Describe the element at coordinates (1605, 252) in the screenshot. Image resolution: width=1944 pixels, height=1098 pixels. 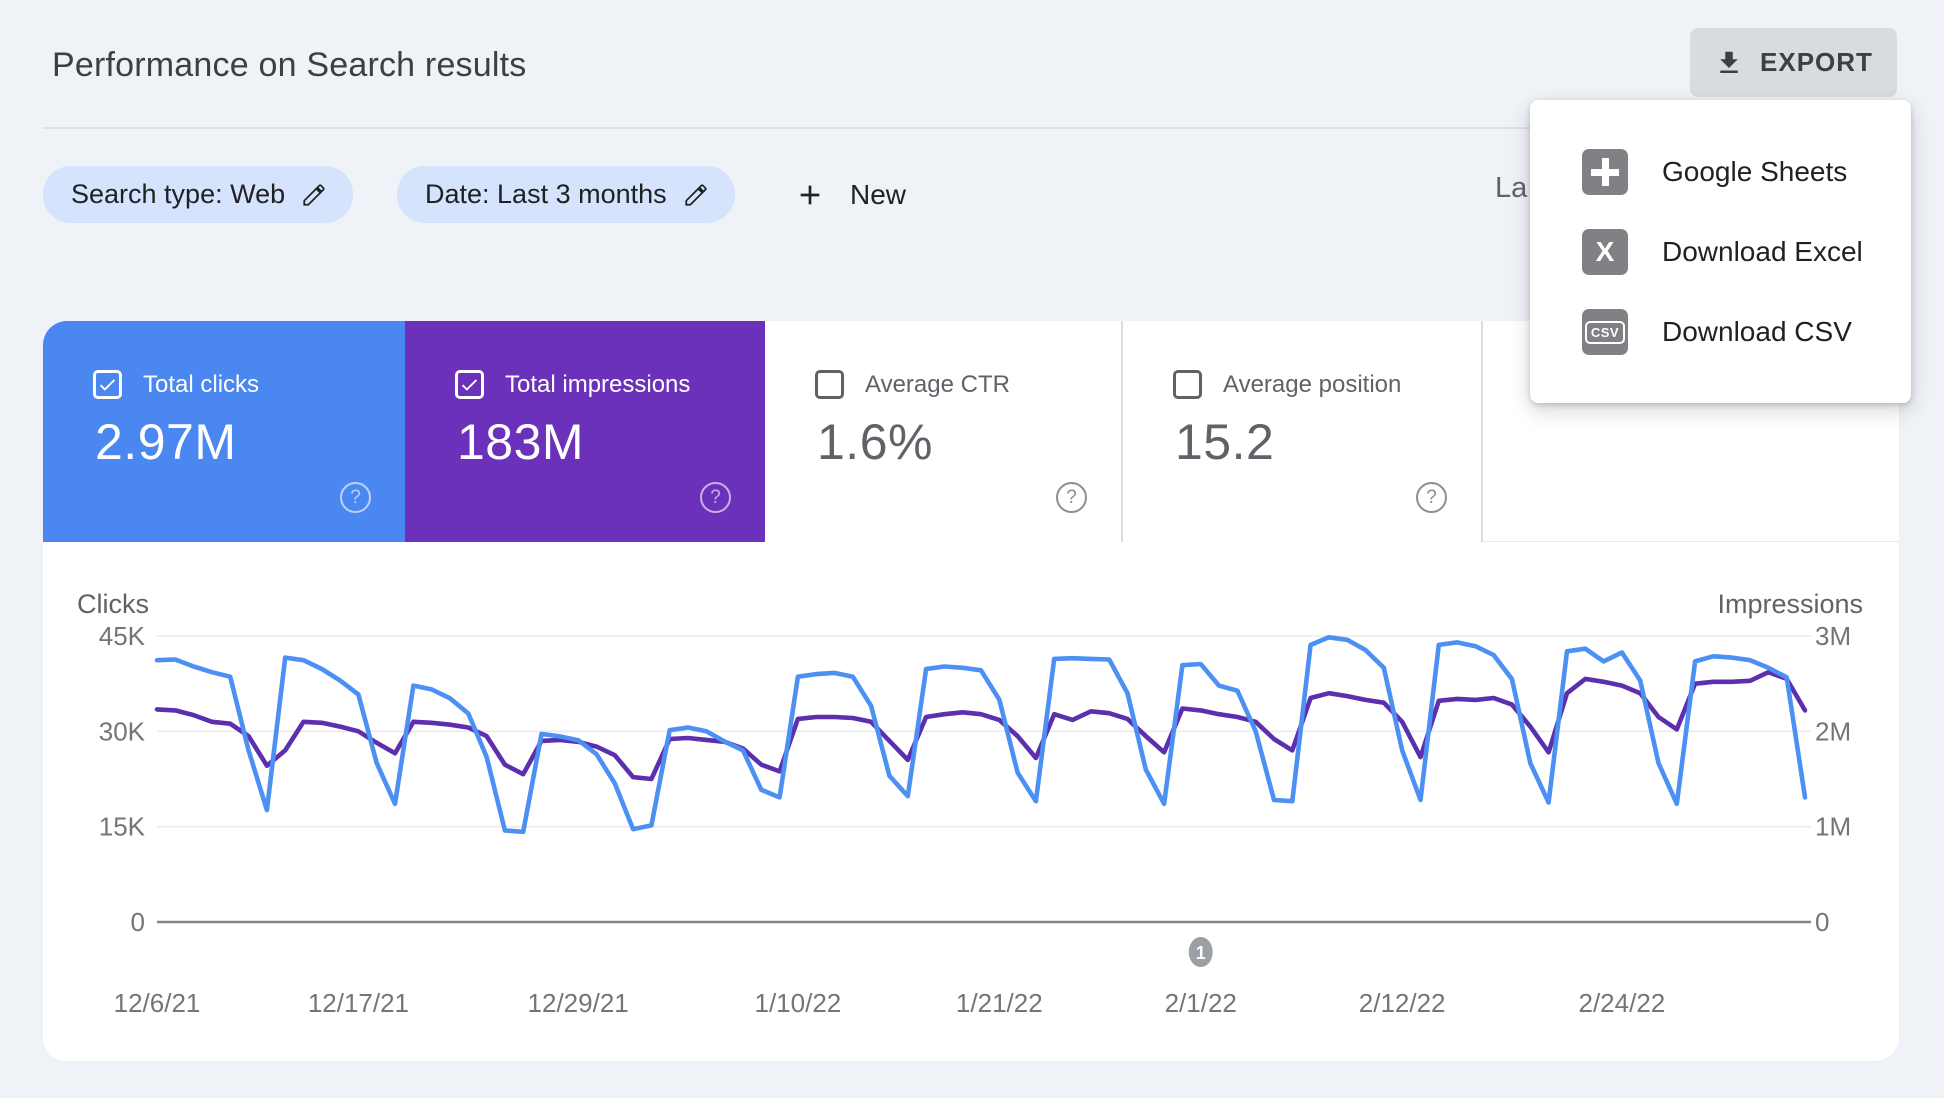
I see `excel-icon: X` at that location.